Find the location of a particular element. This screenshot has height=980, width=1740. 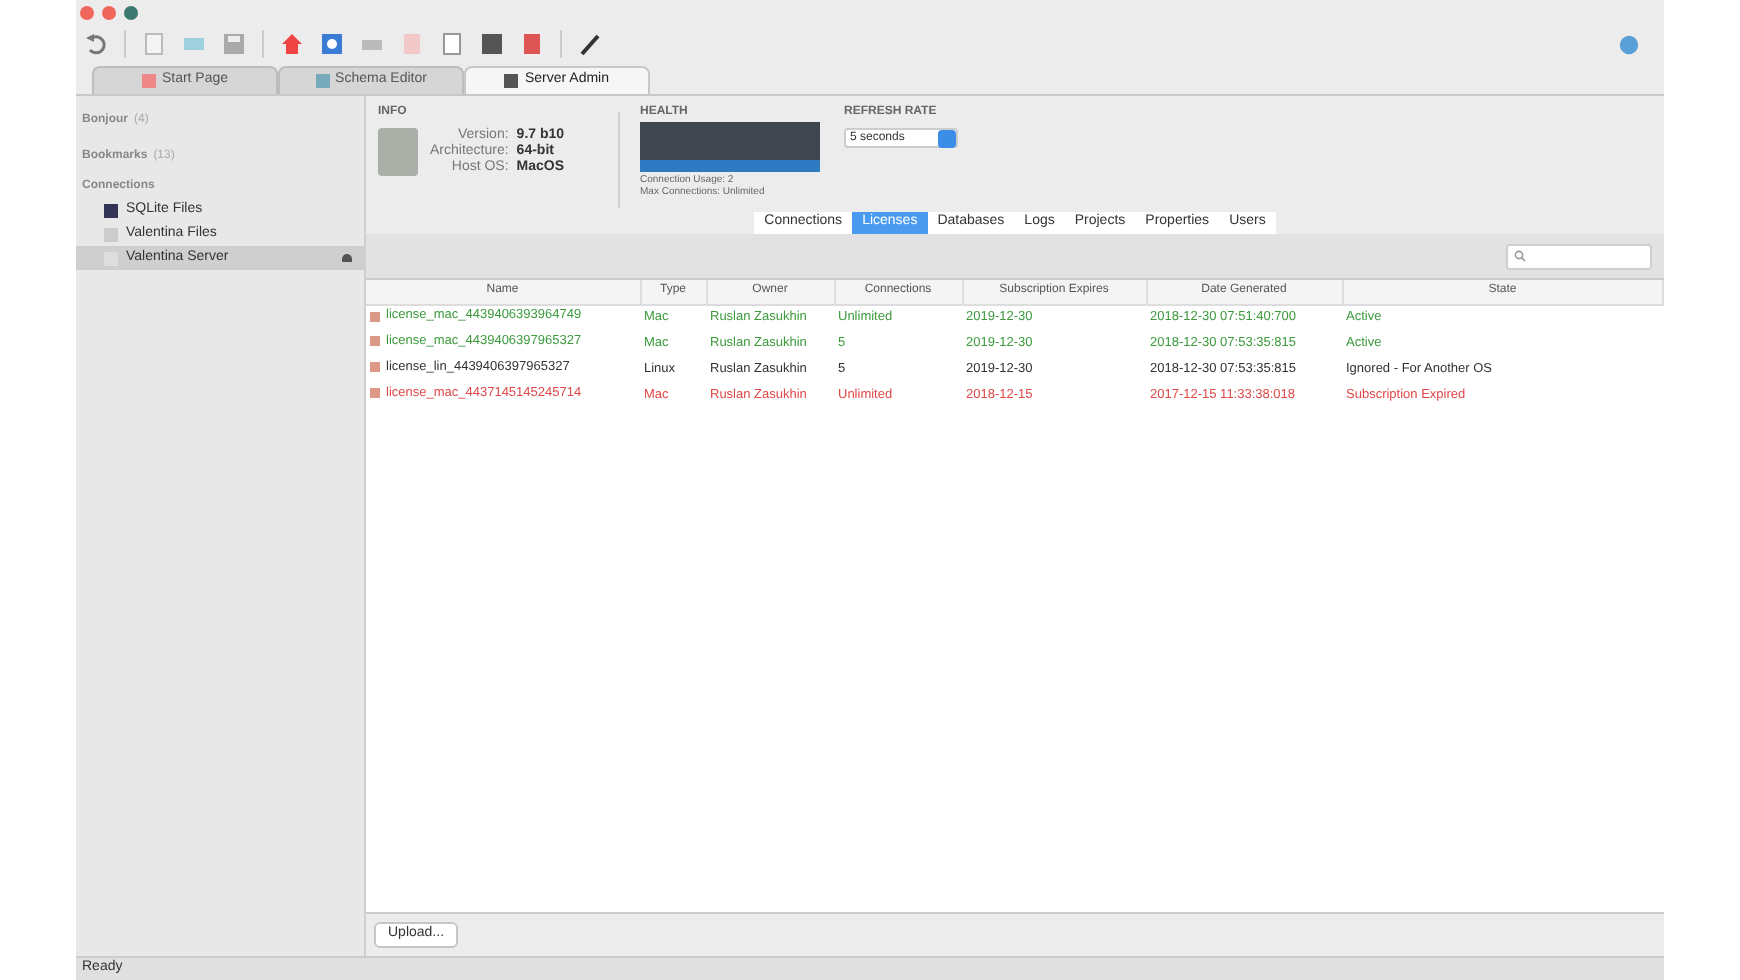

undo-icon is located at coordinates (96, 44).